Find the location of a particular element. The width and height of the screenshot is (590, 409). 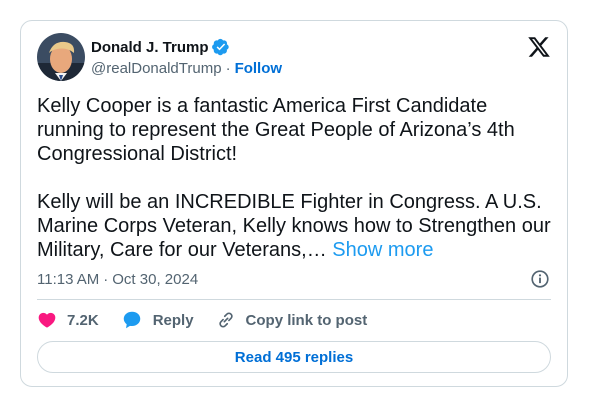

follow-button: Follow is located at coordinates (259, 68).